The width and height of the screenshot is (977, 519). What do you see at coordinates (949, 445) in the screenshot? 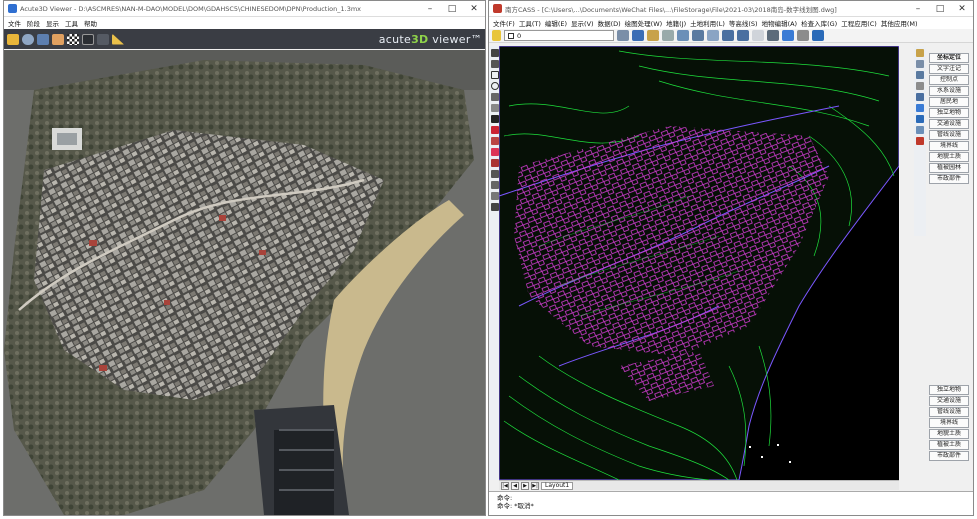
I see `panel-btn-vegetation-2: 植被土质` at bounding box center [949, 445].